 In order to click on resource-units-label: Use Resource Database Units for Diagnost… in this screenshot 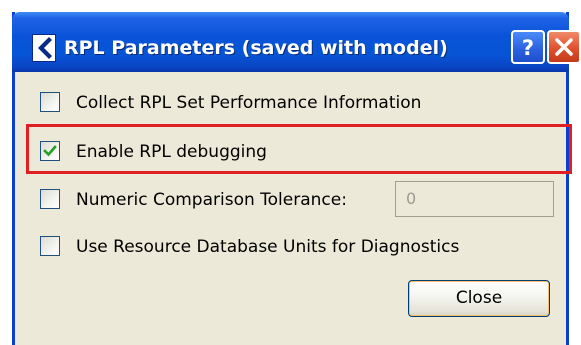, I will do `click(268, 247)`.